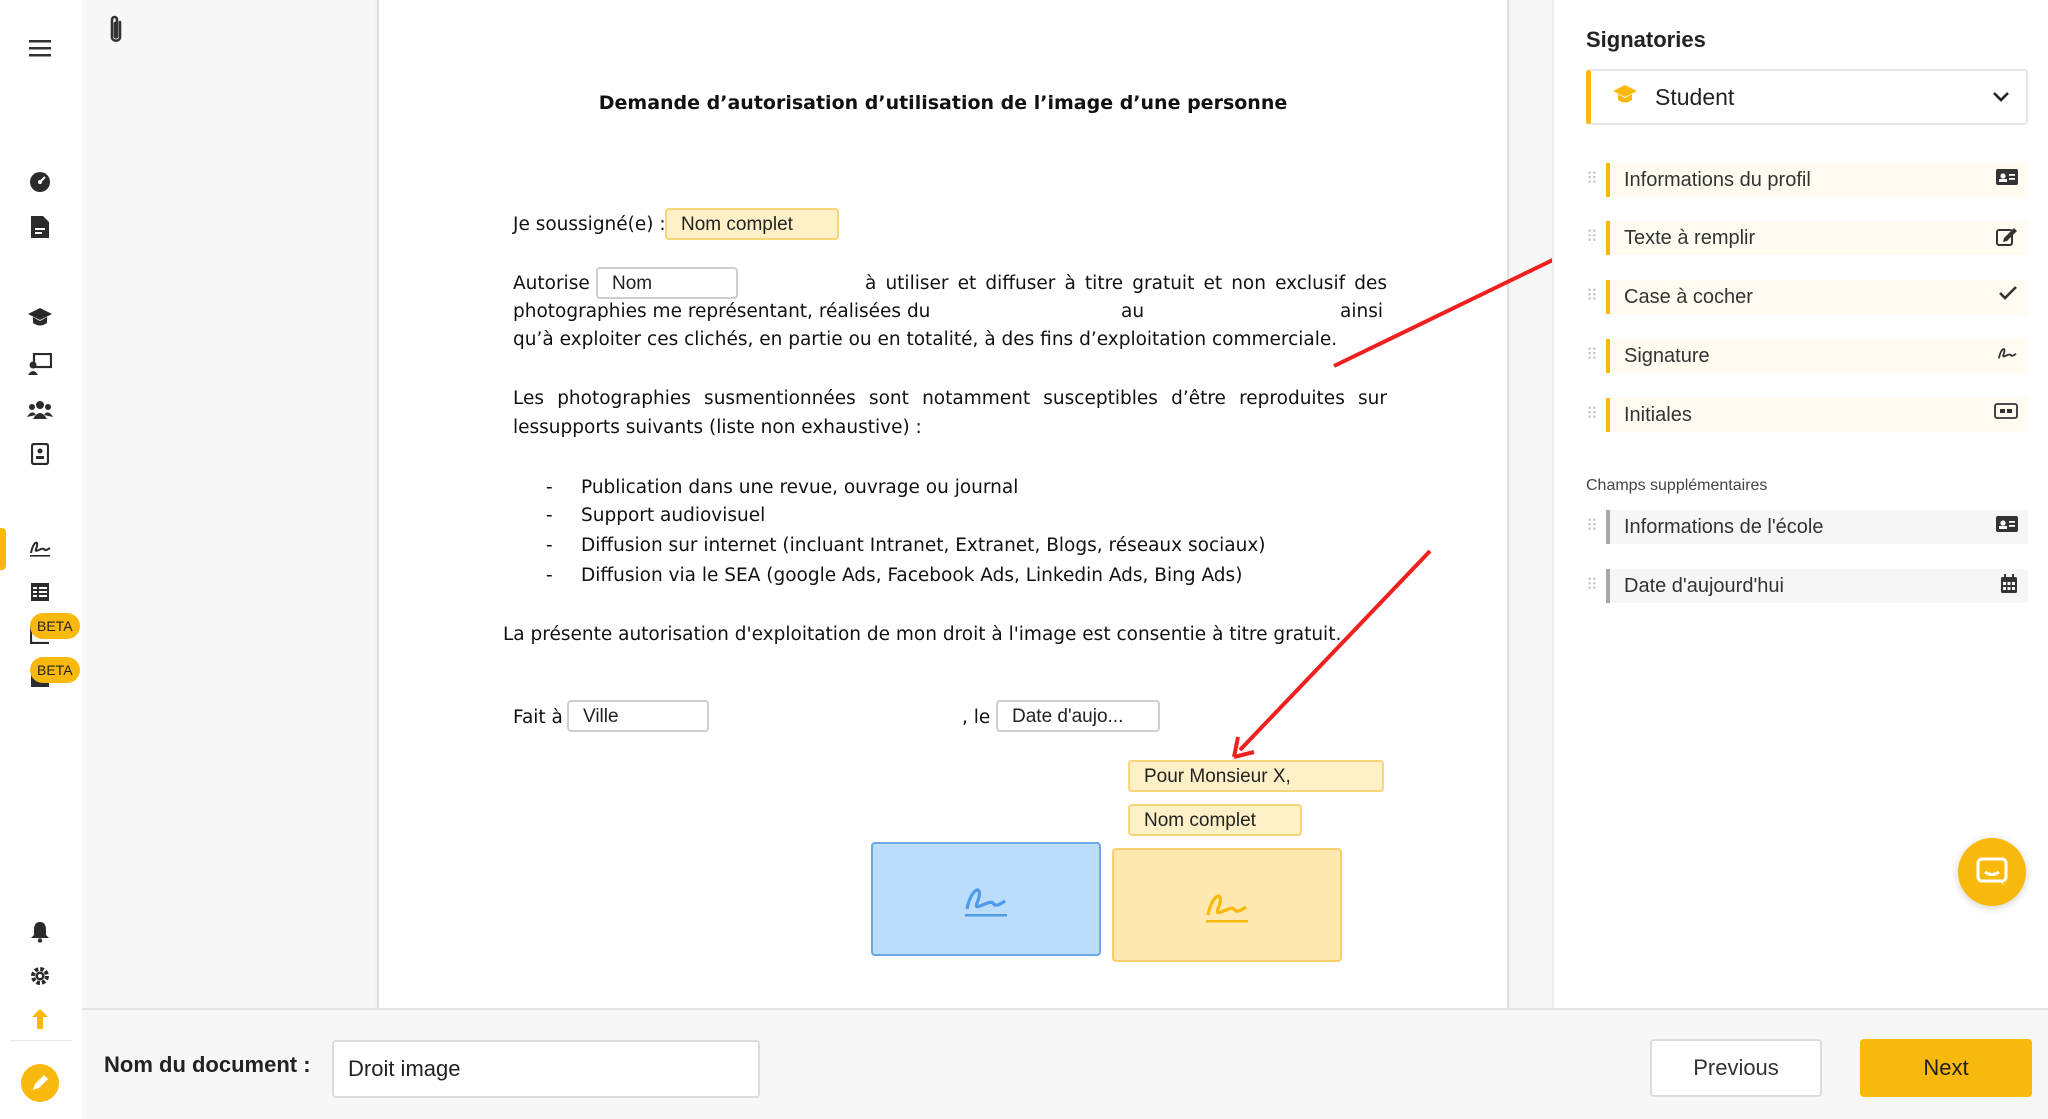 Image resolution: width=2048 pixels, height=1119 pixels. Describe the element at coordinates (3, 549) in the screenshot. I see `nav-active-indicator` at that location.